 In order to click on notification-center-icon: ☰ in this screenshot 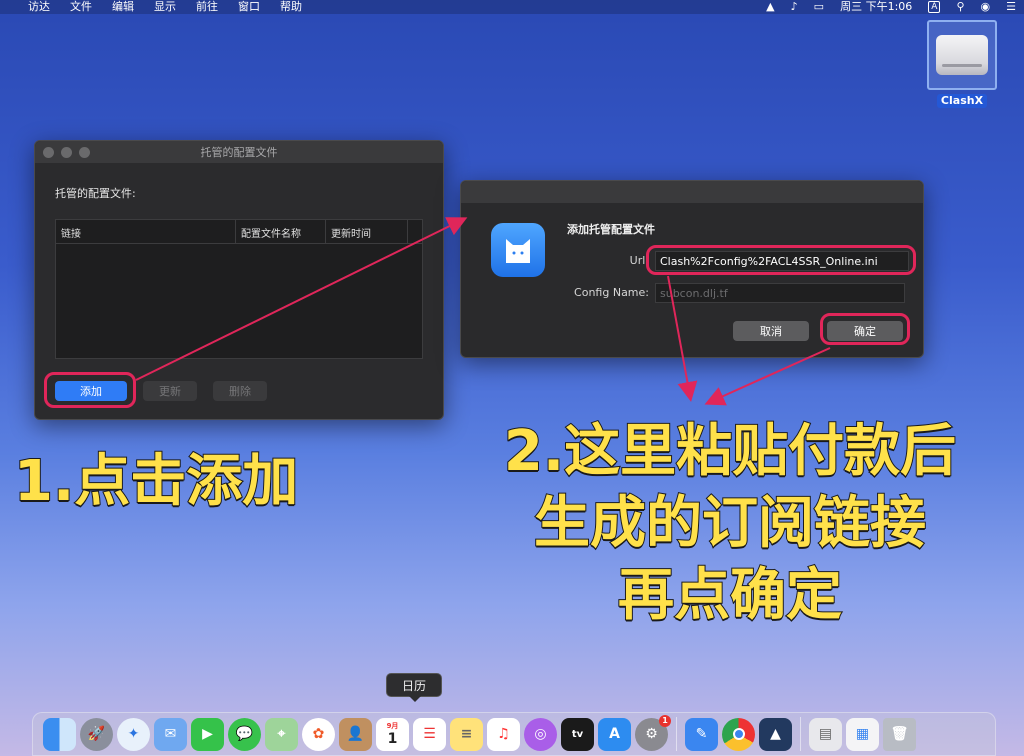, I will do `click(1011, 7)`.